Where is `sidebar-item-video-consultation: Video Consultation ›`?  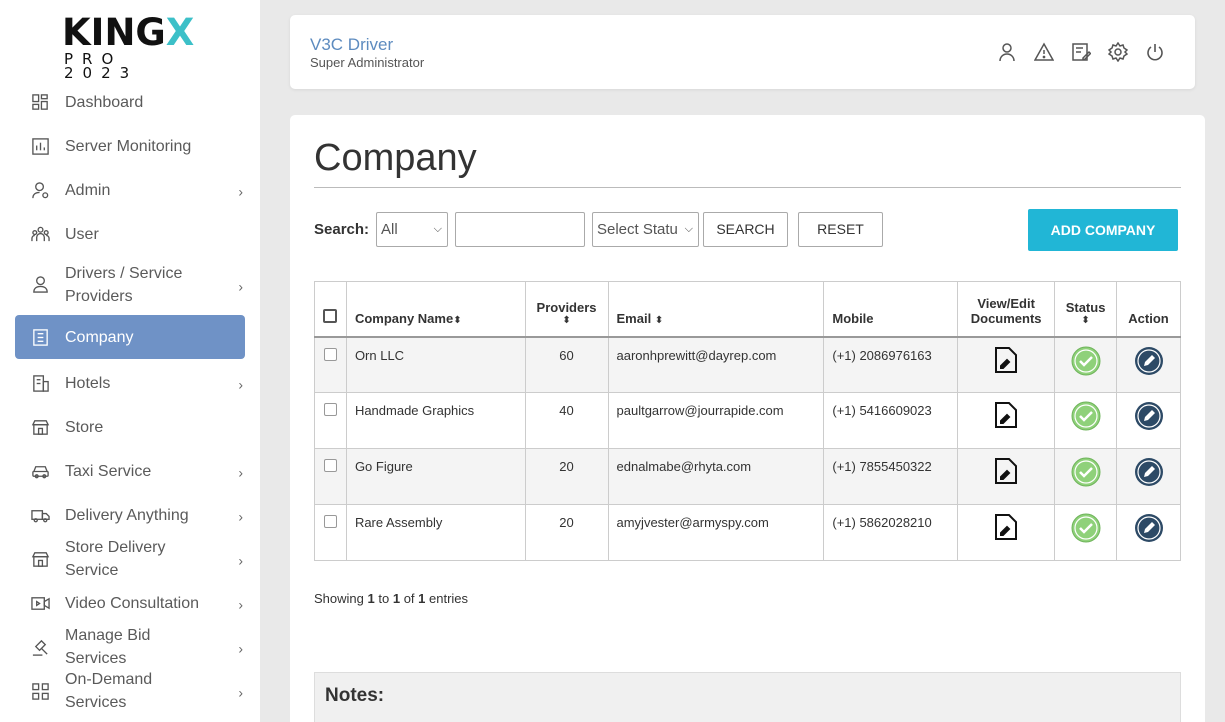 sidebar-item-video-consultation: Video Consultation › is located at coordinates (130, 603).